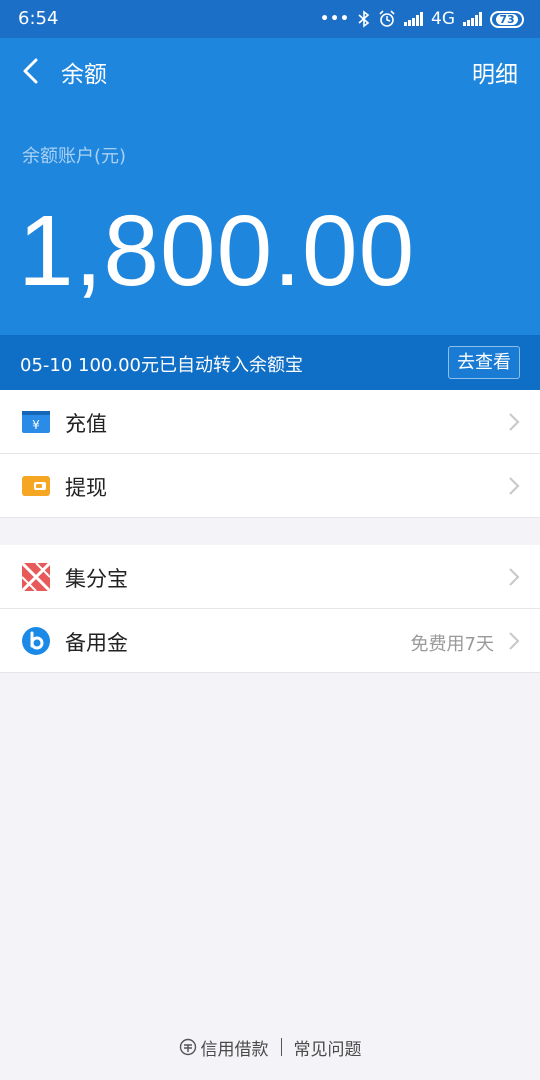  I want to click on balance-amount: 1,800.00, so click(217, 251).